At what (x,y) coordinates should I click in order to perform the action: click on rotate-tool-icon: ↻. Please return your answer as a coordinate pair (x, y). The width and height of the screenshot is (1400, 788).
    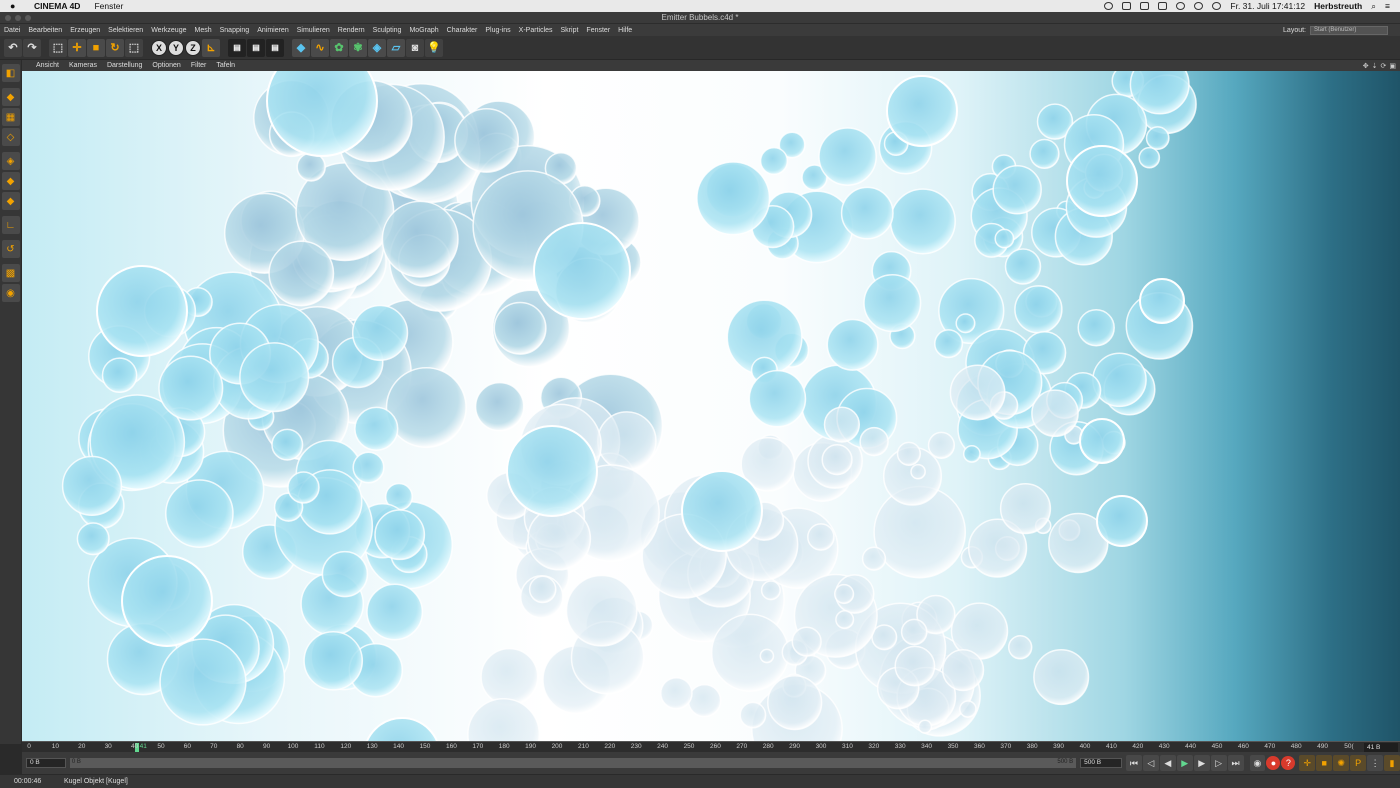
    Looking at the image, I should click on (115, 47).